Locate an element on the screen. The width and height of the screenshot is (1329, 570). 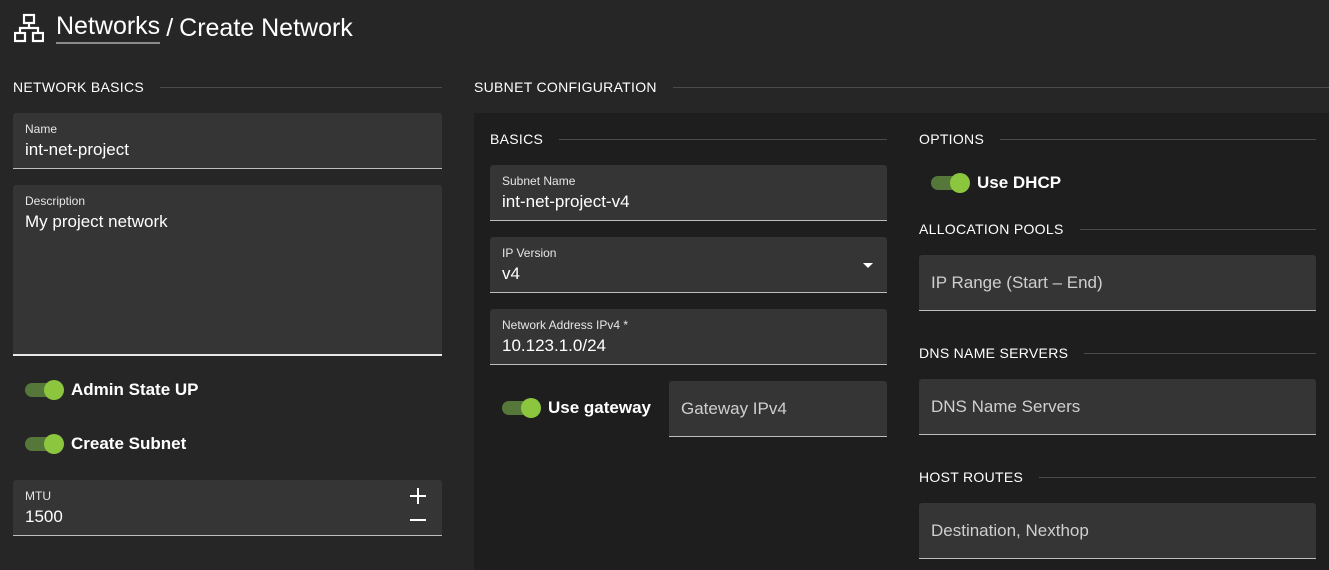
ip-version-label: IP Version is located at coordinates (529, 253).